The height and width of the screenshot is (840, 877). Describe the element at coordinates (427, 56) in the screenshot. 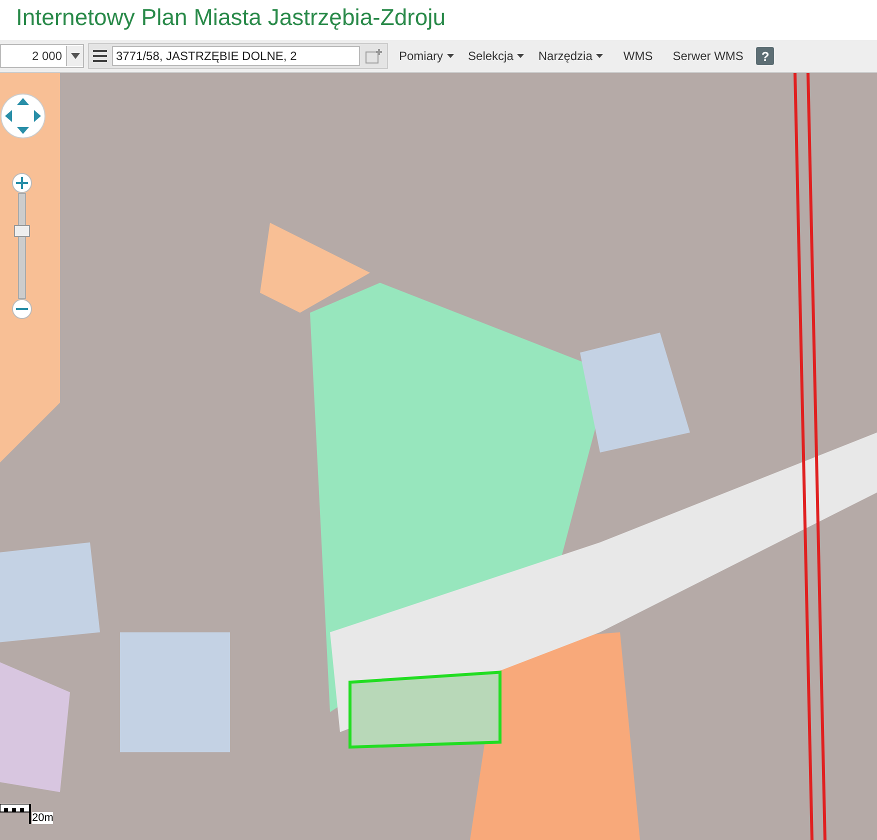

I see `menu-button: Pomiary` at that location.